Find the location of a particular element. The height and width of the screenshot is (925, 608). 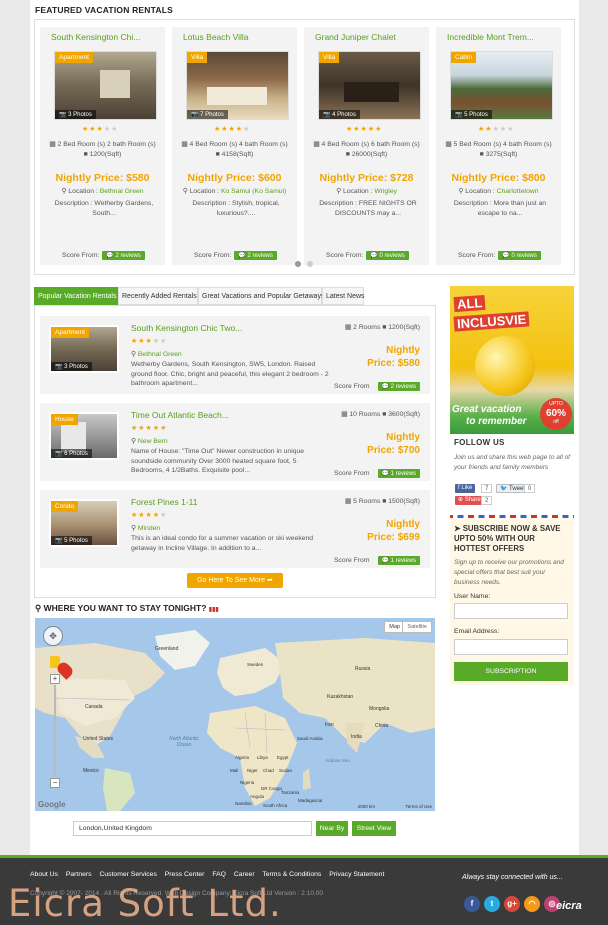

listing-title: Forest Pines 1-11 is located at coordinates (164, 502).